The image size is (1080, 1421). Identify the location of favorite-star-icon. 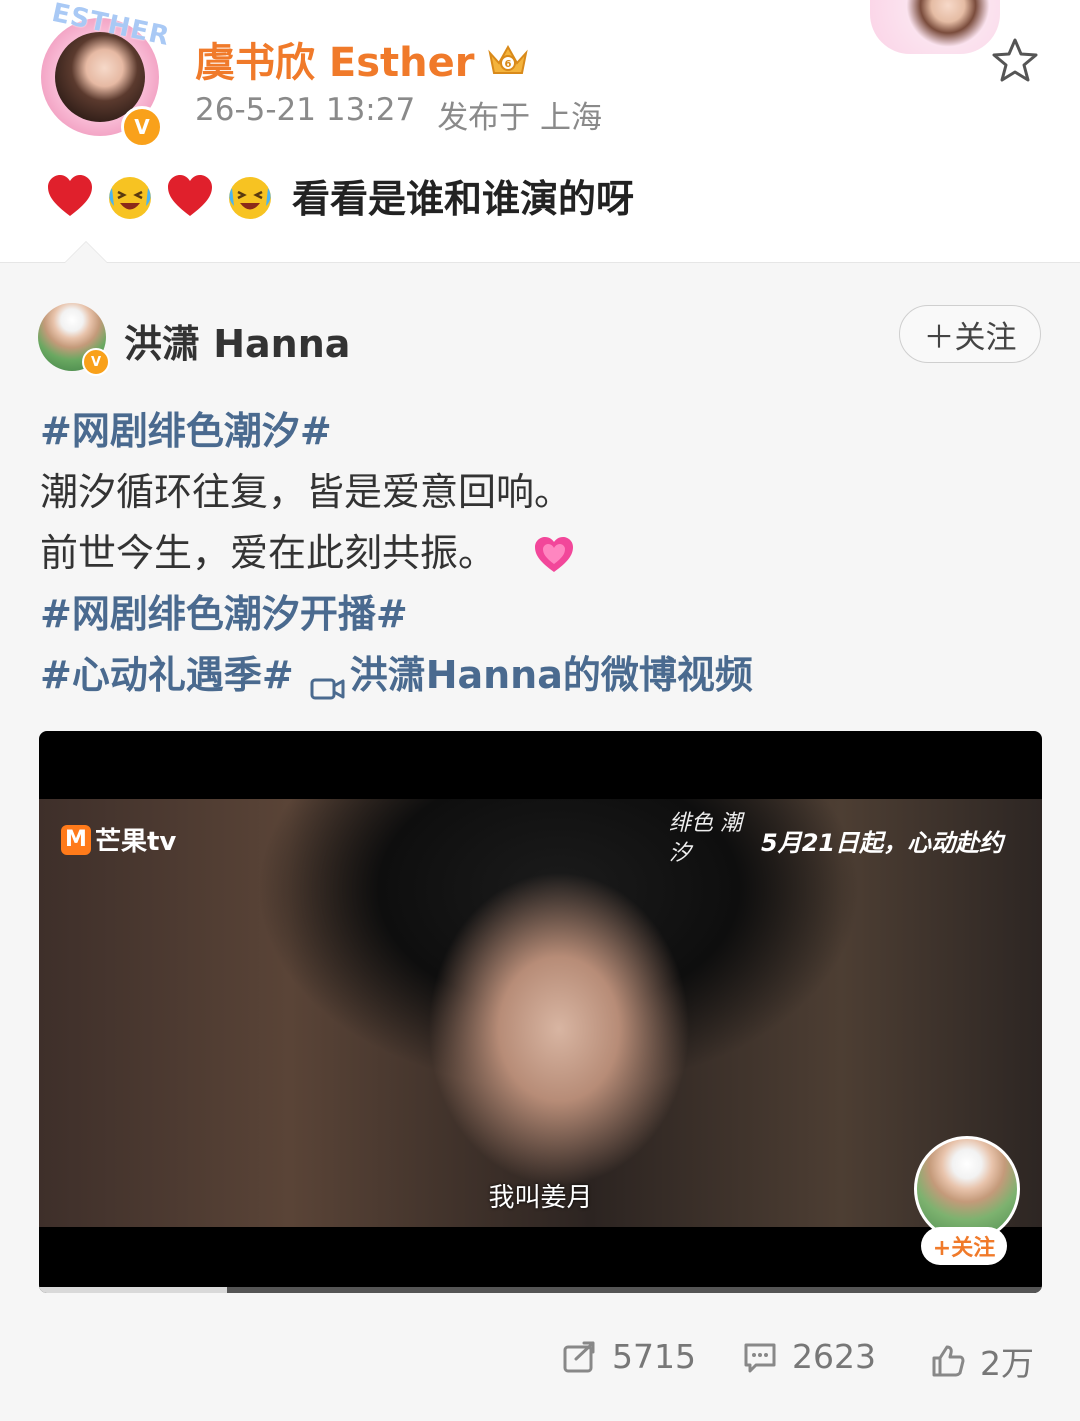
(1015, 61).